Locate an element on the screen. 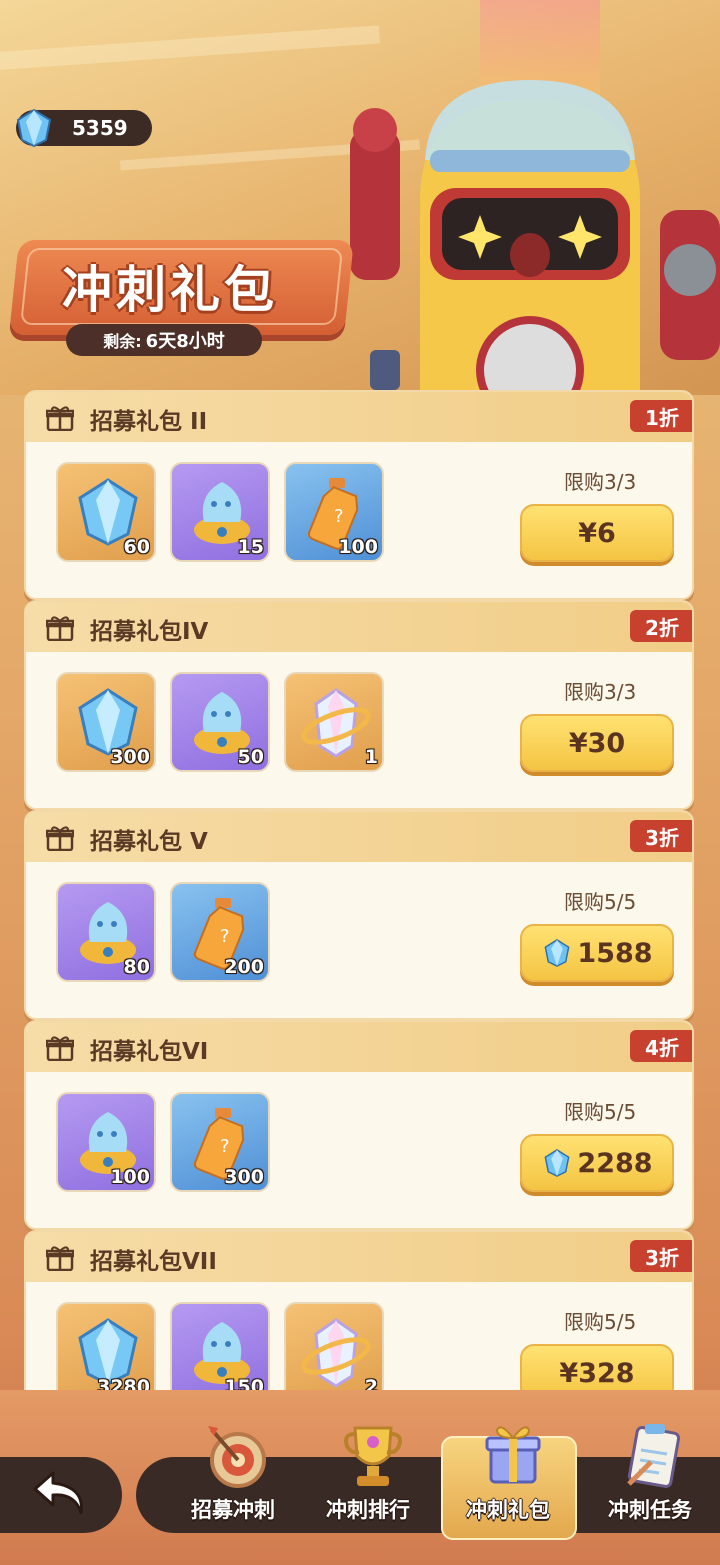 Image resolution: width=720 pixels, height=1565 pixels. pack-name: 招募礼包VII is located at coordinates (153, 1262).